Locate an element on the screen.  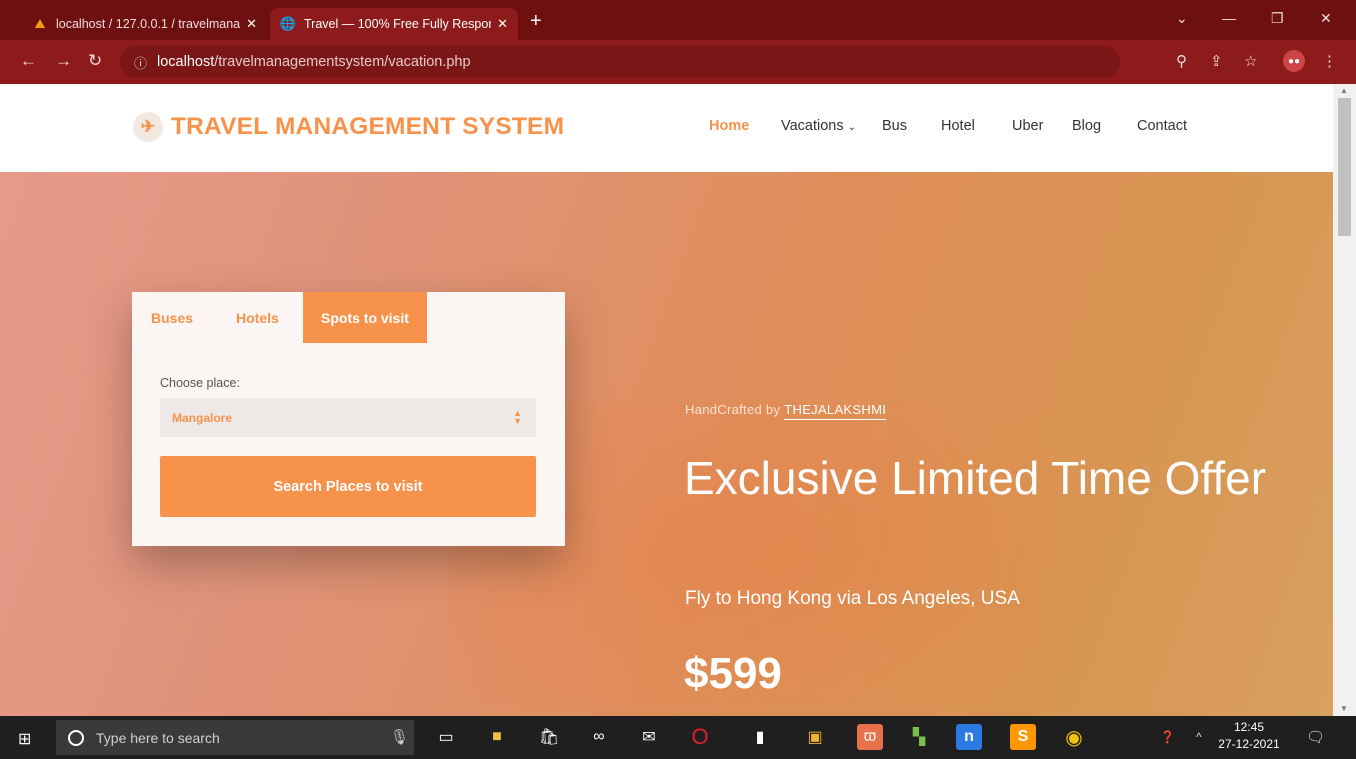
store-icon: 🛍 is located at coordinates (549, 737).